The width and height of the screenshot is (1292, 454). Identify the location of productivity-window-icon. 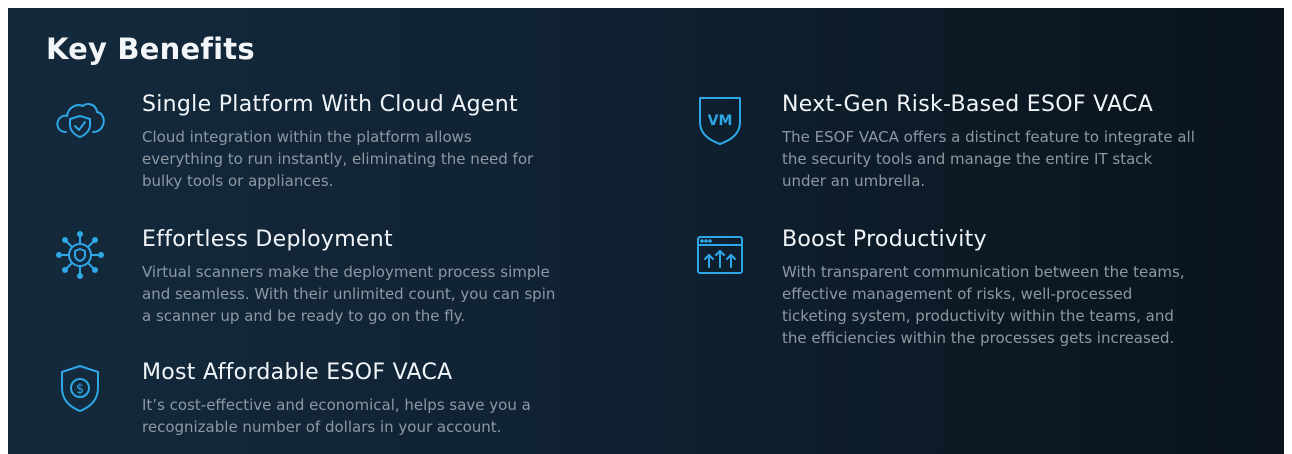
(720, 255).